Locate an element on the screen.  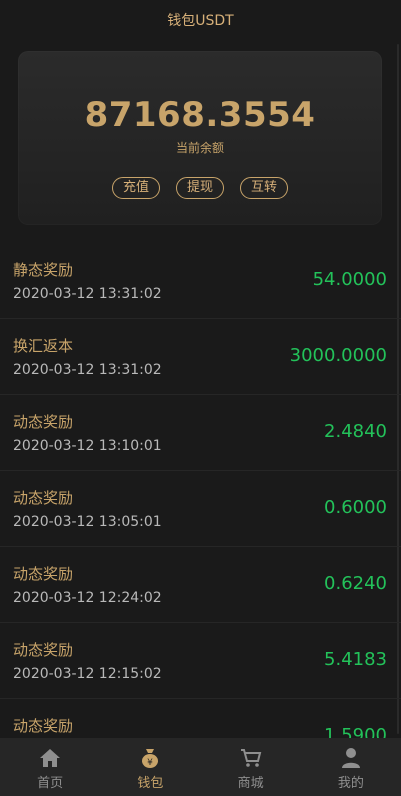
list-item: 动态奖励 2020-03-12 12:15:02 5.4183 is located at coordinates (200, 661).